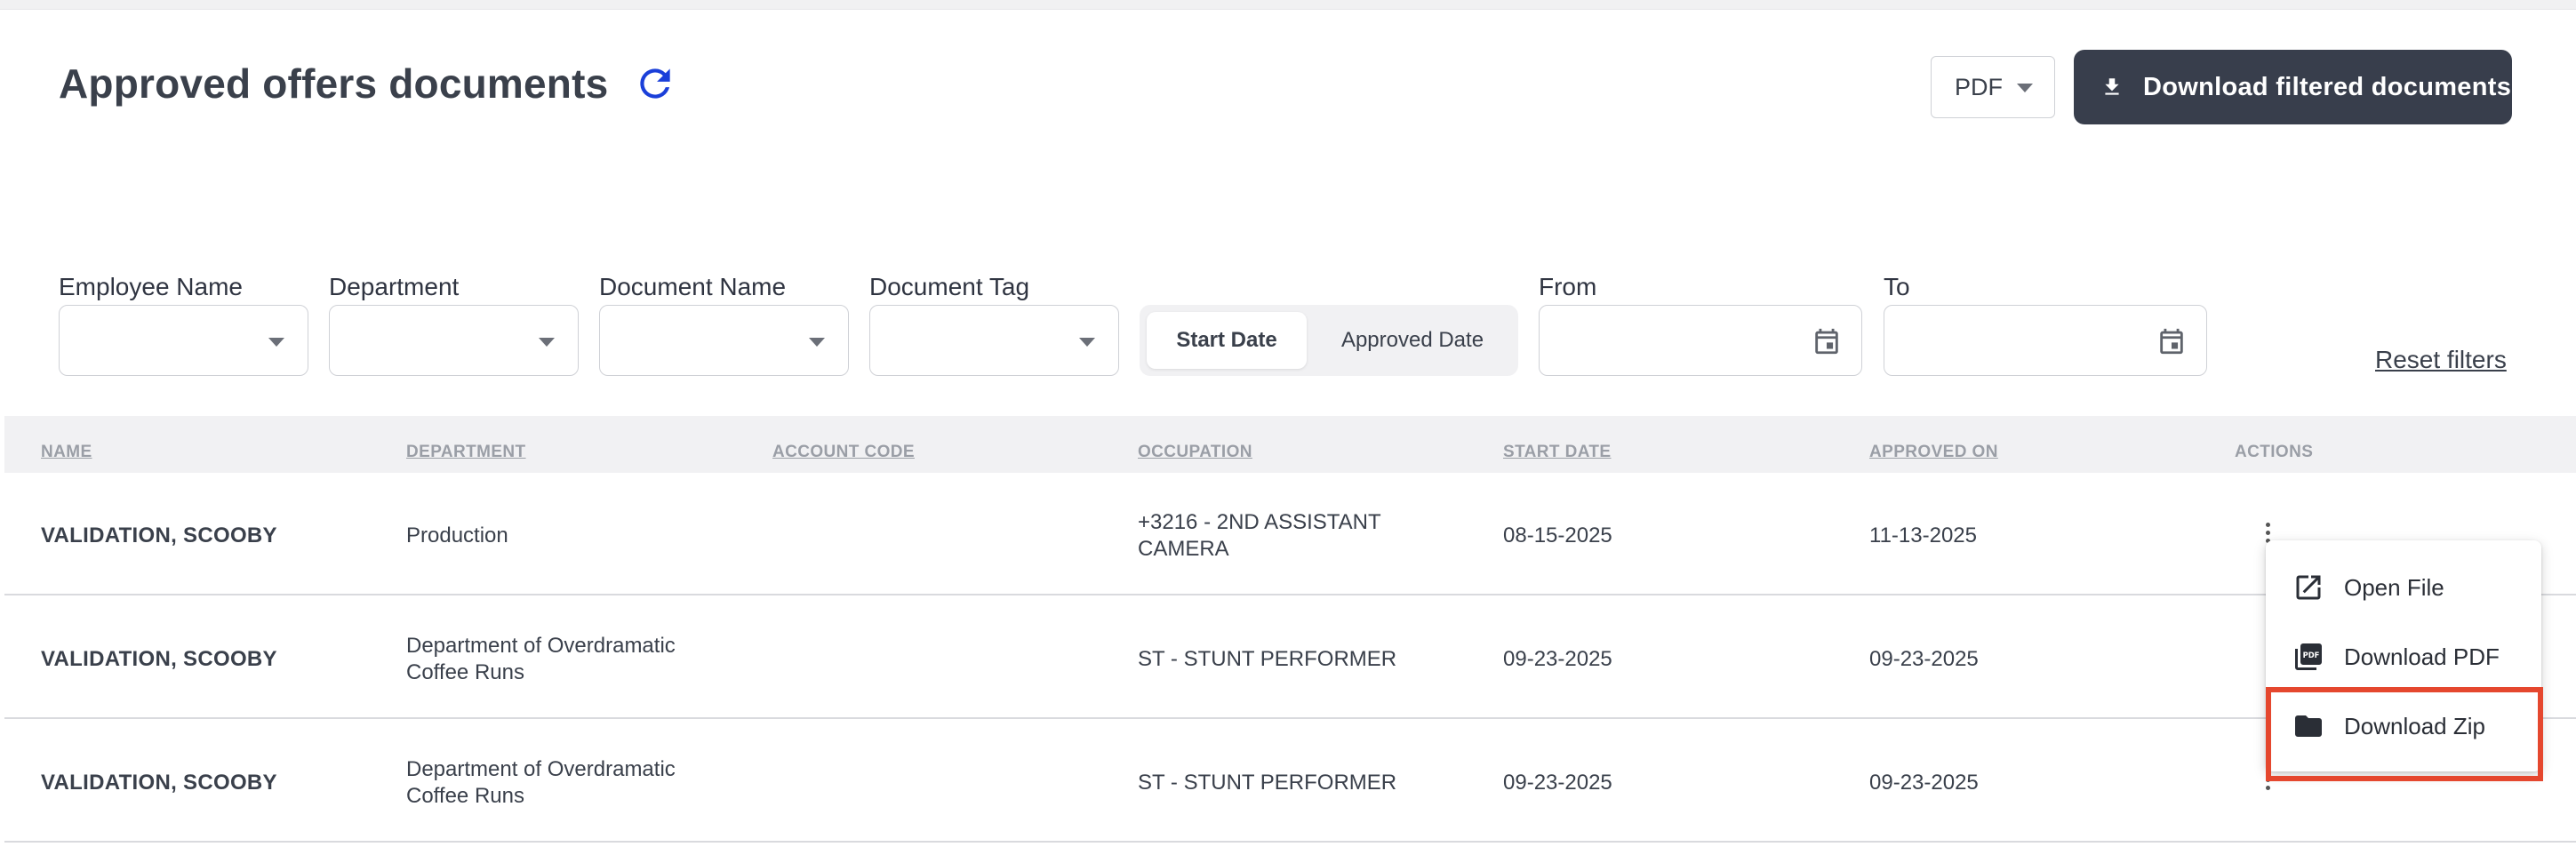  Describe the element at coordinates (1933, 453) in the screenshot. I see `column-header-approved-on: APPROVED ON` at that location.